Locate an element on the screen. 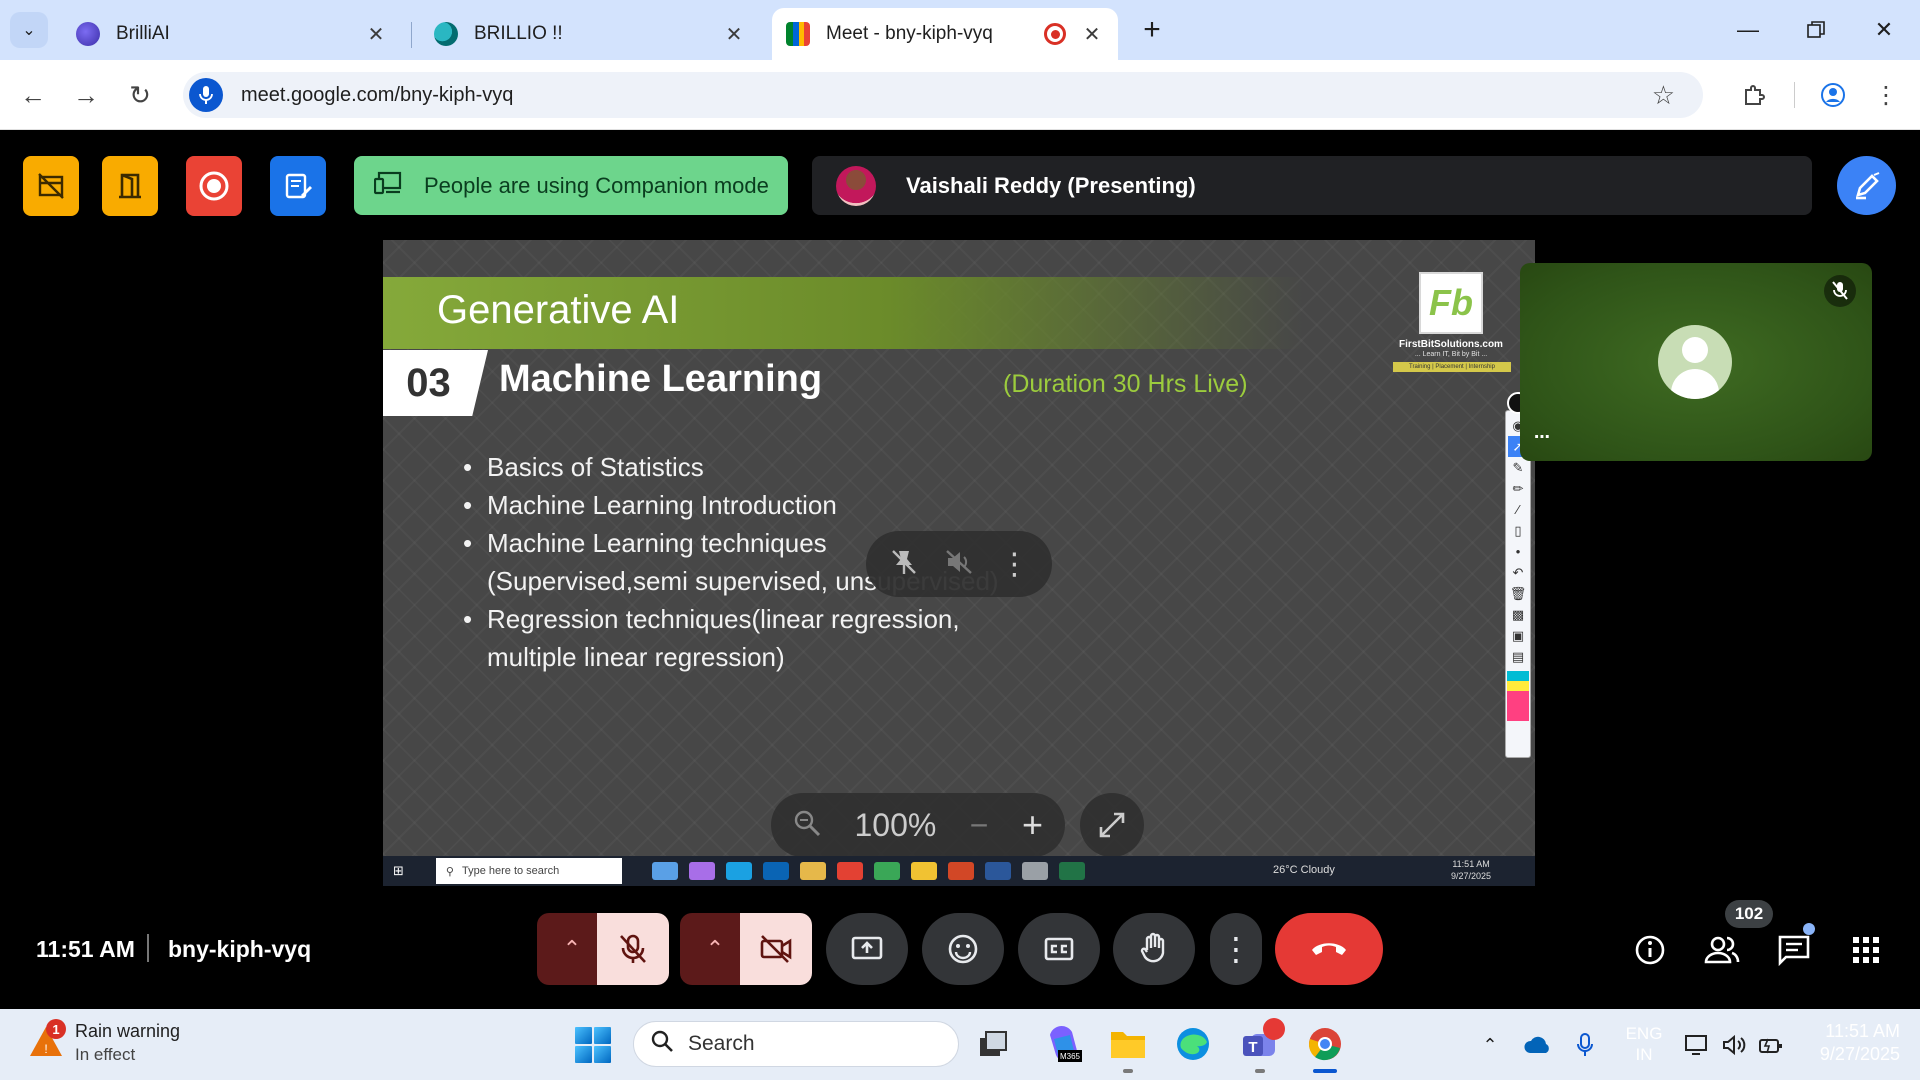 Image resolution: width=1920 pixels, height=1080 pixels. language-code: ENG is located at coordinates (1644, 1033).